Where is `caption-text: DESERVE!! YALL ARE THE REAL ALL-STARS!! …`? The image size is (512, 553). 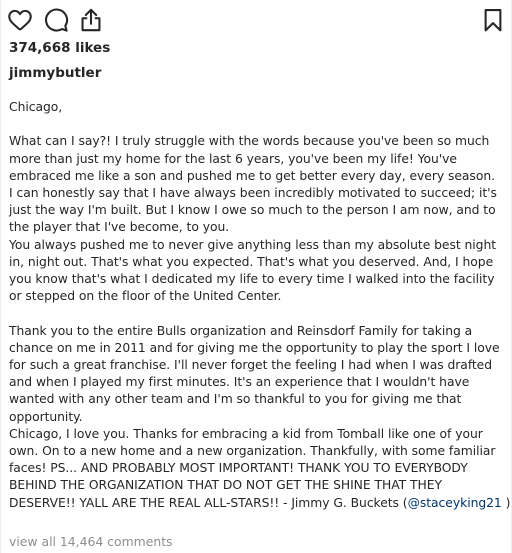
caption-text: DESERVE!! YALL ARE THE REAL ALL-STARS!! … is located at coordinates (208, 502).